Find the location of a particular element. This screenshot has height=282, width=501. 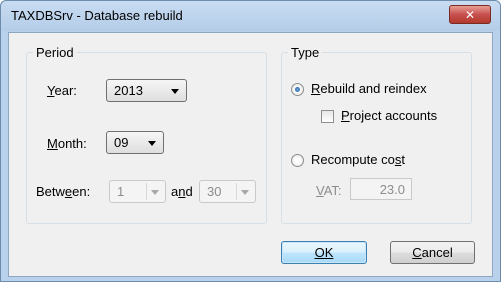

title-bar: TAXDBSrv - Database rebuild ✕ is located at coordinates (250, 16).